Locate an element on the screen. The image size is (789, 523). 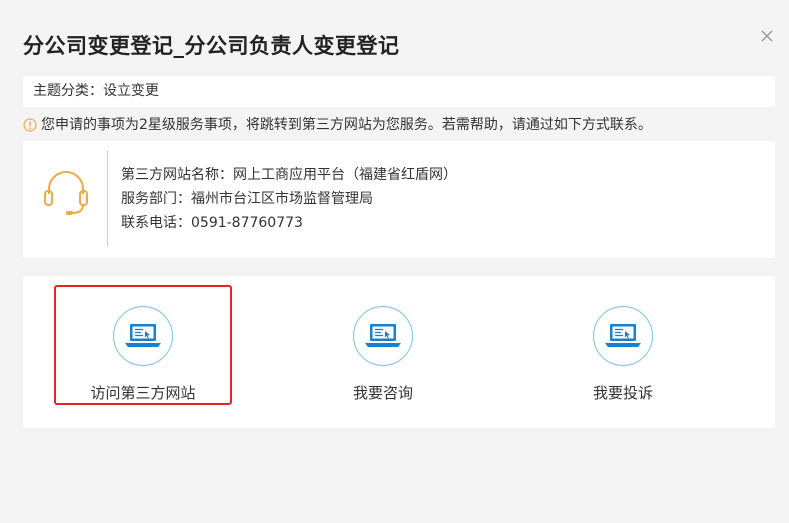
site-name: 第三方网站名称：网上工商应用平台（福建省红盾网） is located at coordinates (289, 175).